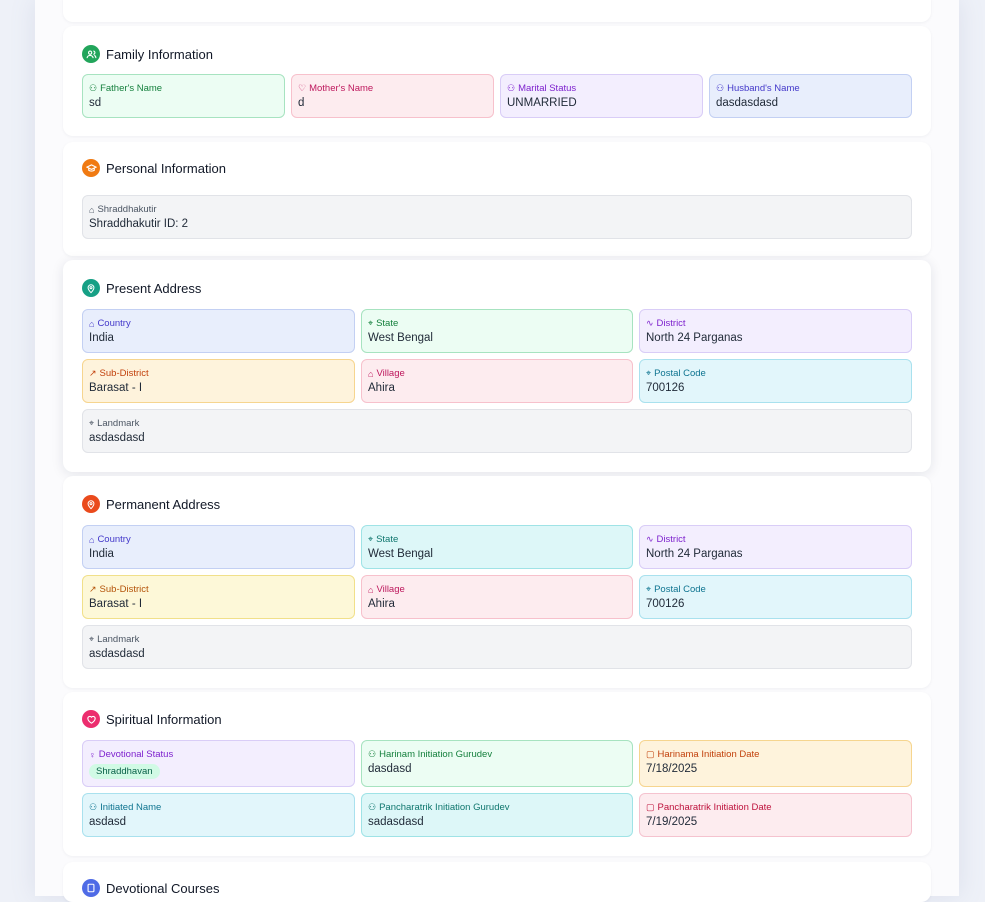 The height and width of the screenshot is (902, 985). I want to click on field-label: Shraddhakutir, so click(127, 209).